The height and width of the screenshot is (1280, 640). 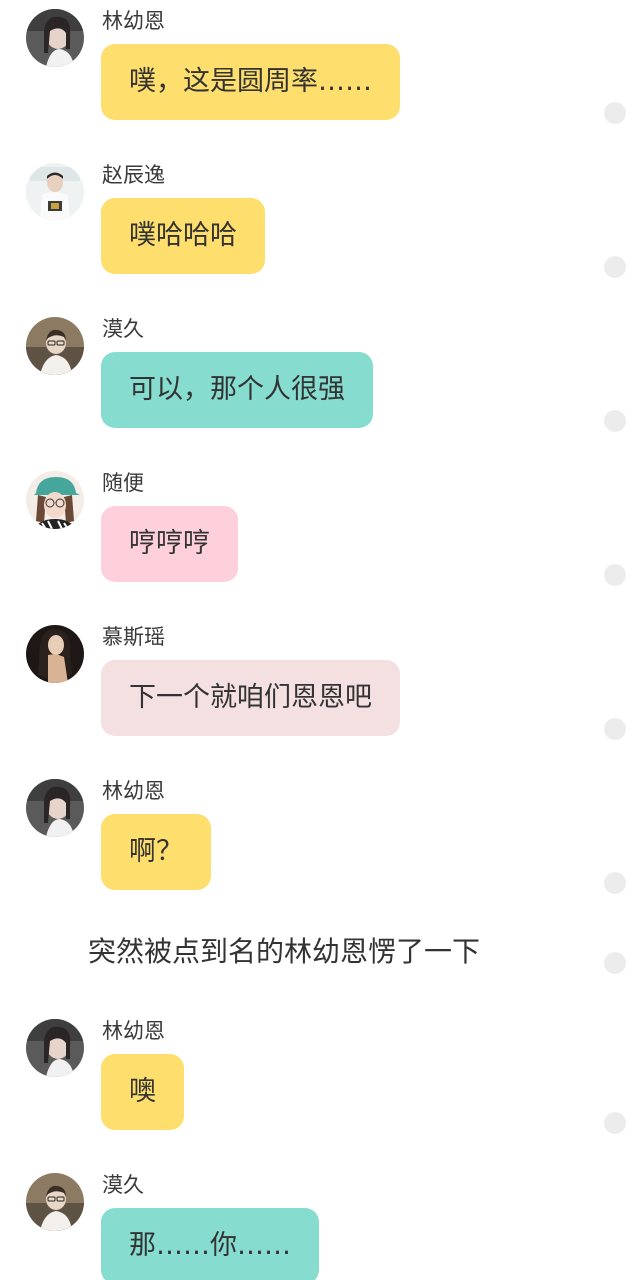 What do you see at coordinates (123, 483) in the screenshot?
I see `sender-name: 随便` at bounding box center [123, 483].